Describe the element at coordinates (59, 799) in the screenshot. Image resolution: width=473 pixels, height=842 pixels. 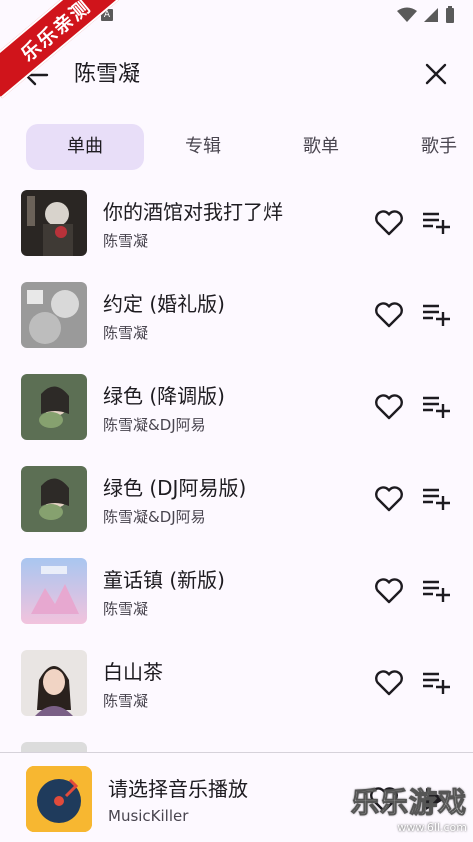
I see `now-playing-cover` at that location.